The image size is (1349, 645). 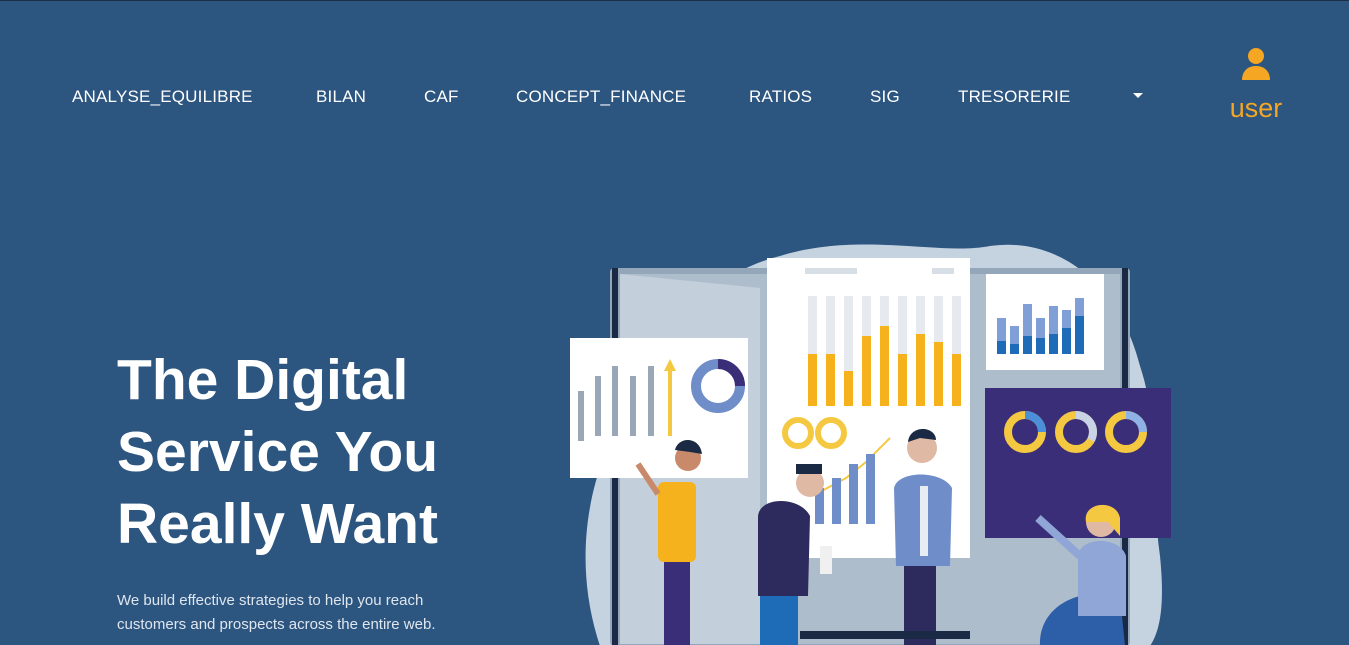 What do you see at coordinates (278, 452) in the screenshot?
I see `hero-title-line: Service You` at bounding box center [278, 452].